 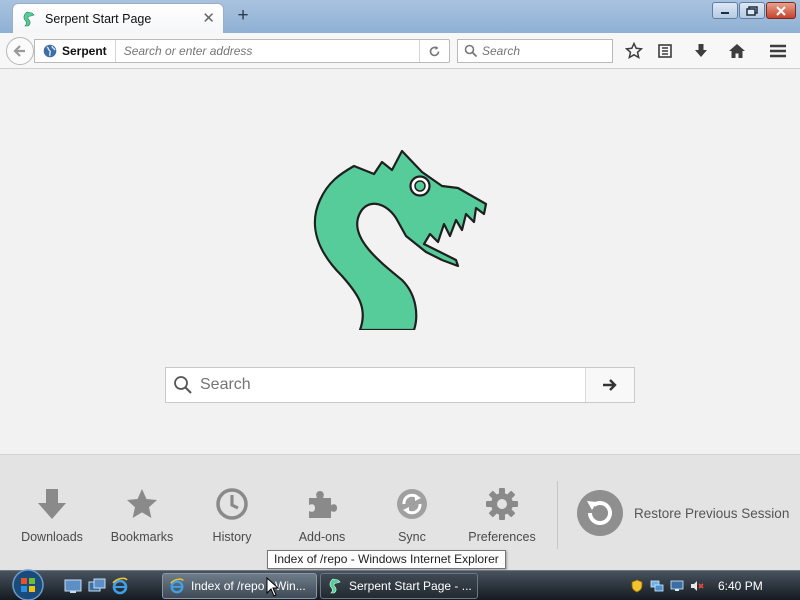 I want to click on restore-session-icon, so click(x=600, y=513).